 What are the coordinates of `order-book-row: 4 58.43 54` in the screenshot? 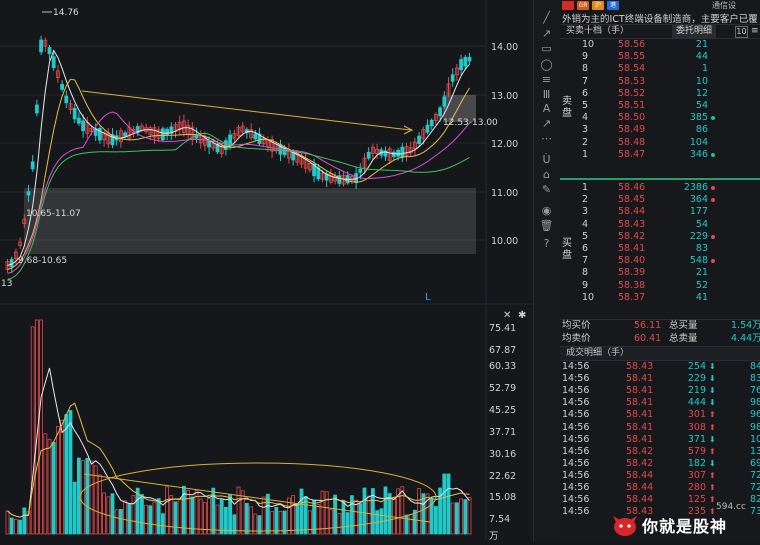 It's located at (660, 225).